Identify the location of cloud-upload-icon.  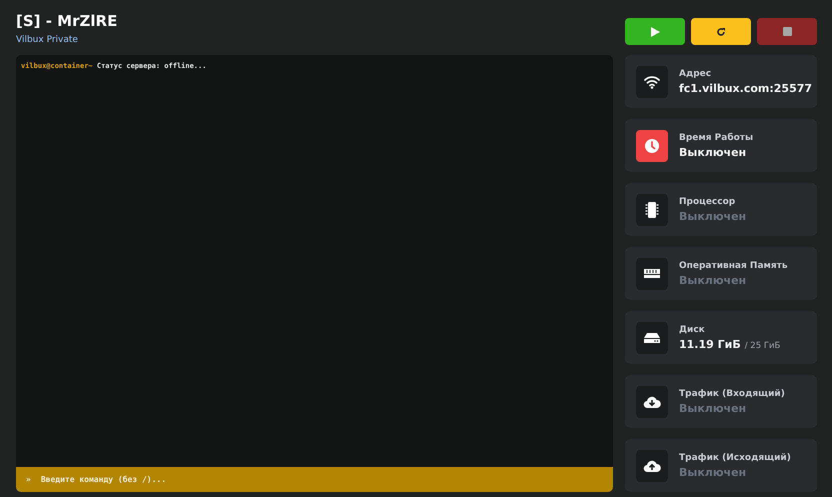
(652, 465).